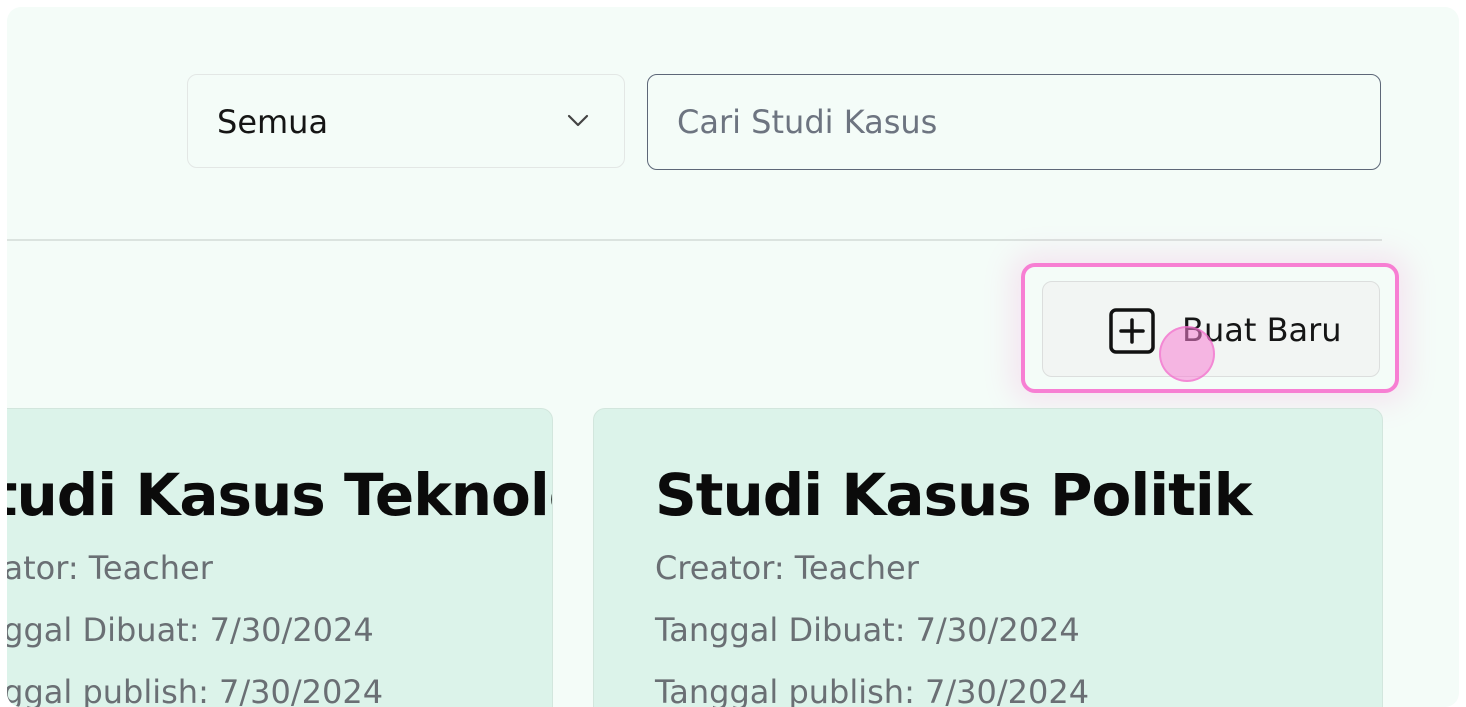 This screenshot has width=1466, height=707. What do you see at coordinates (406, 121) in the screenshot?
I see `category-filter-select: Semua` at bounding box center [406, 121].